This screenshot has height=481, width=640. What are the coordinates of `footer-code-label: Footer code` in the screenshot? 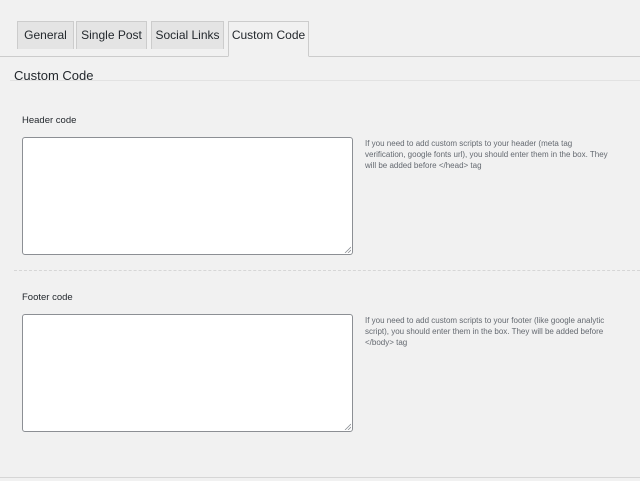 It's located at (47, 297).